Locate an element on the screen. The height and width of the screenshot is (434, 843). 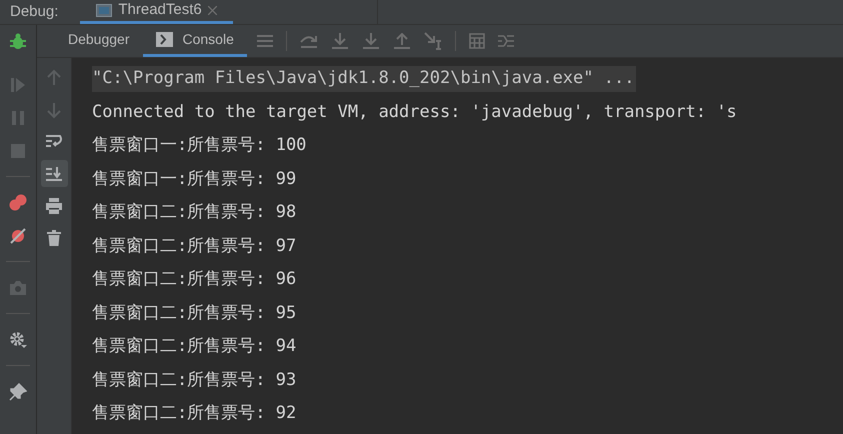
tab: Debugger is located at coordinates (98, 41).